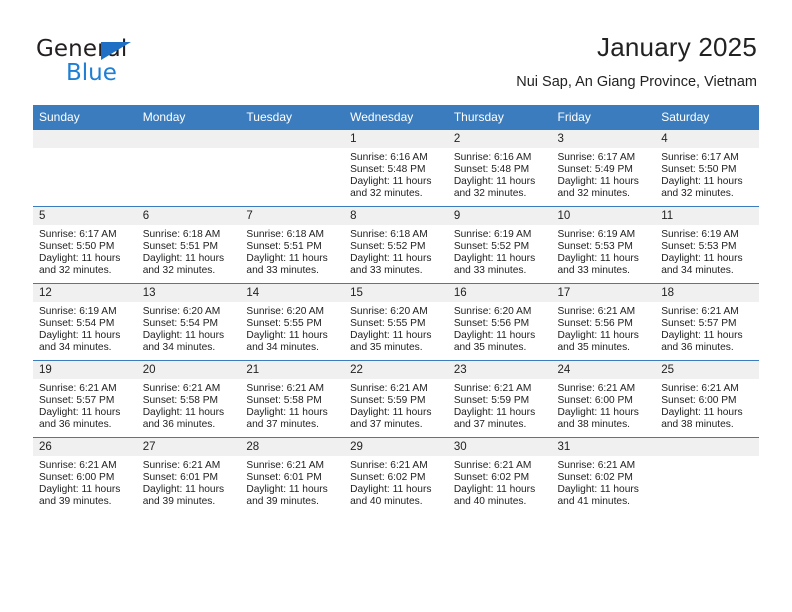 The image size is (792, 612). I want to click on weekday-header-monday: Monday, so click(188, 117).